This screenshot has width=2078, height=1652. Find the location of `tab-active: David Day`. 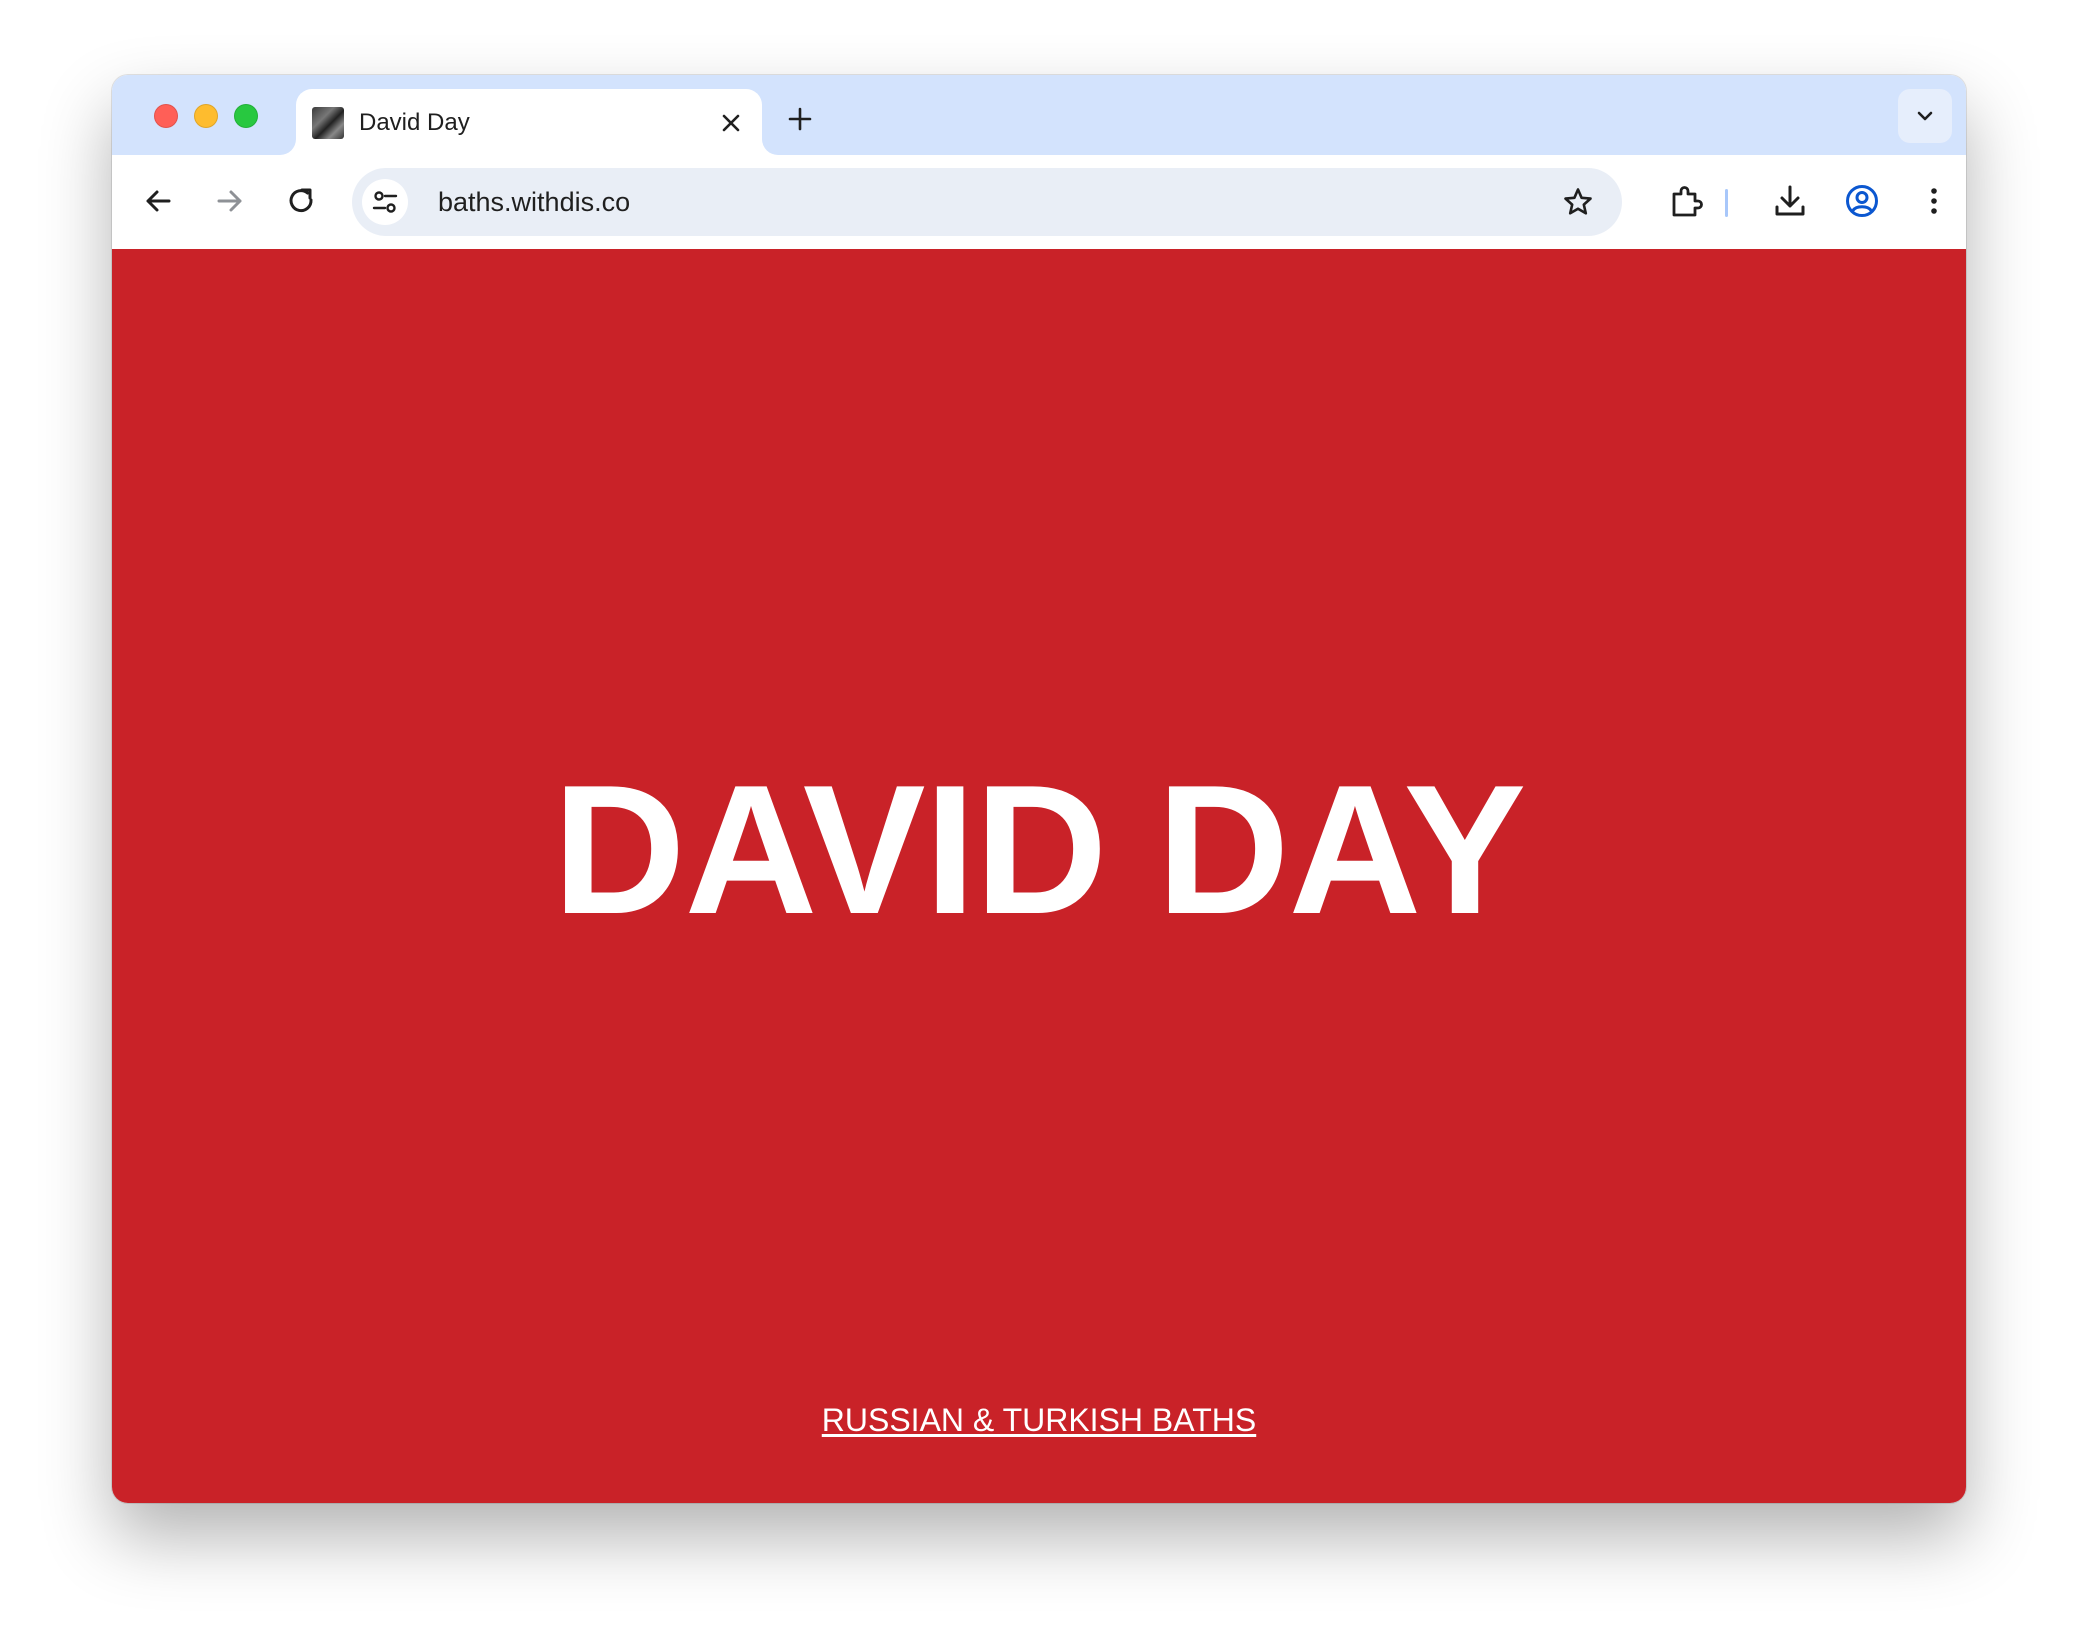

tab-active: David Day is located at coordinates (529, 122).